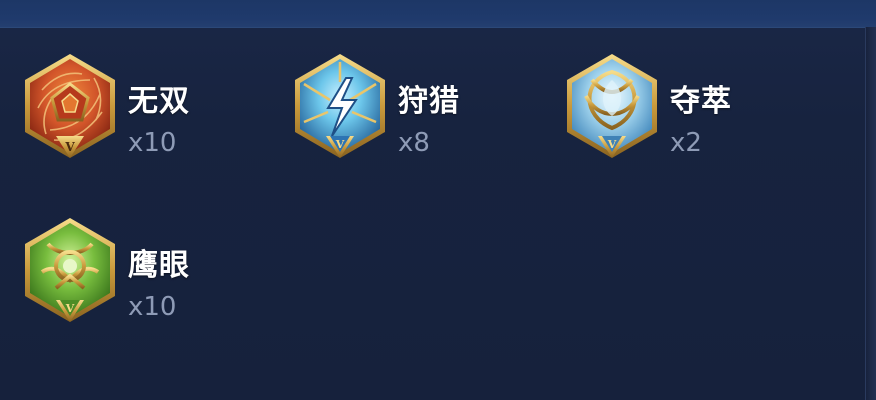 This screenshot has width=876, height=400. What do you see at coordinates (70, 272) in the screenshot?
I see `hawkeye-emblem-icon: V` at bounding box center [70, 272].